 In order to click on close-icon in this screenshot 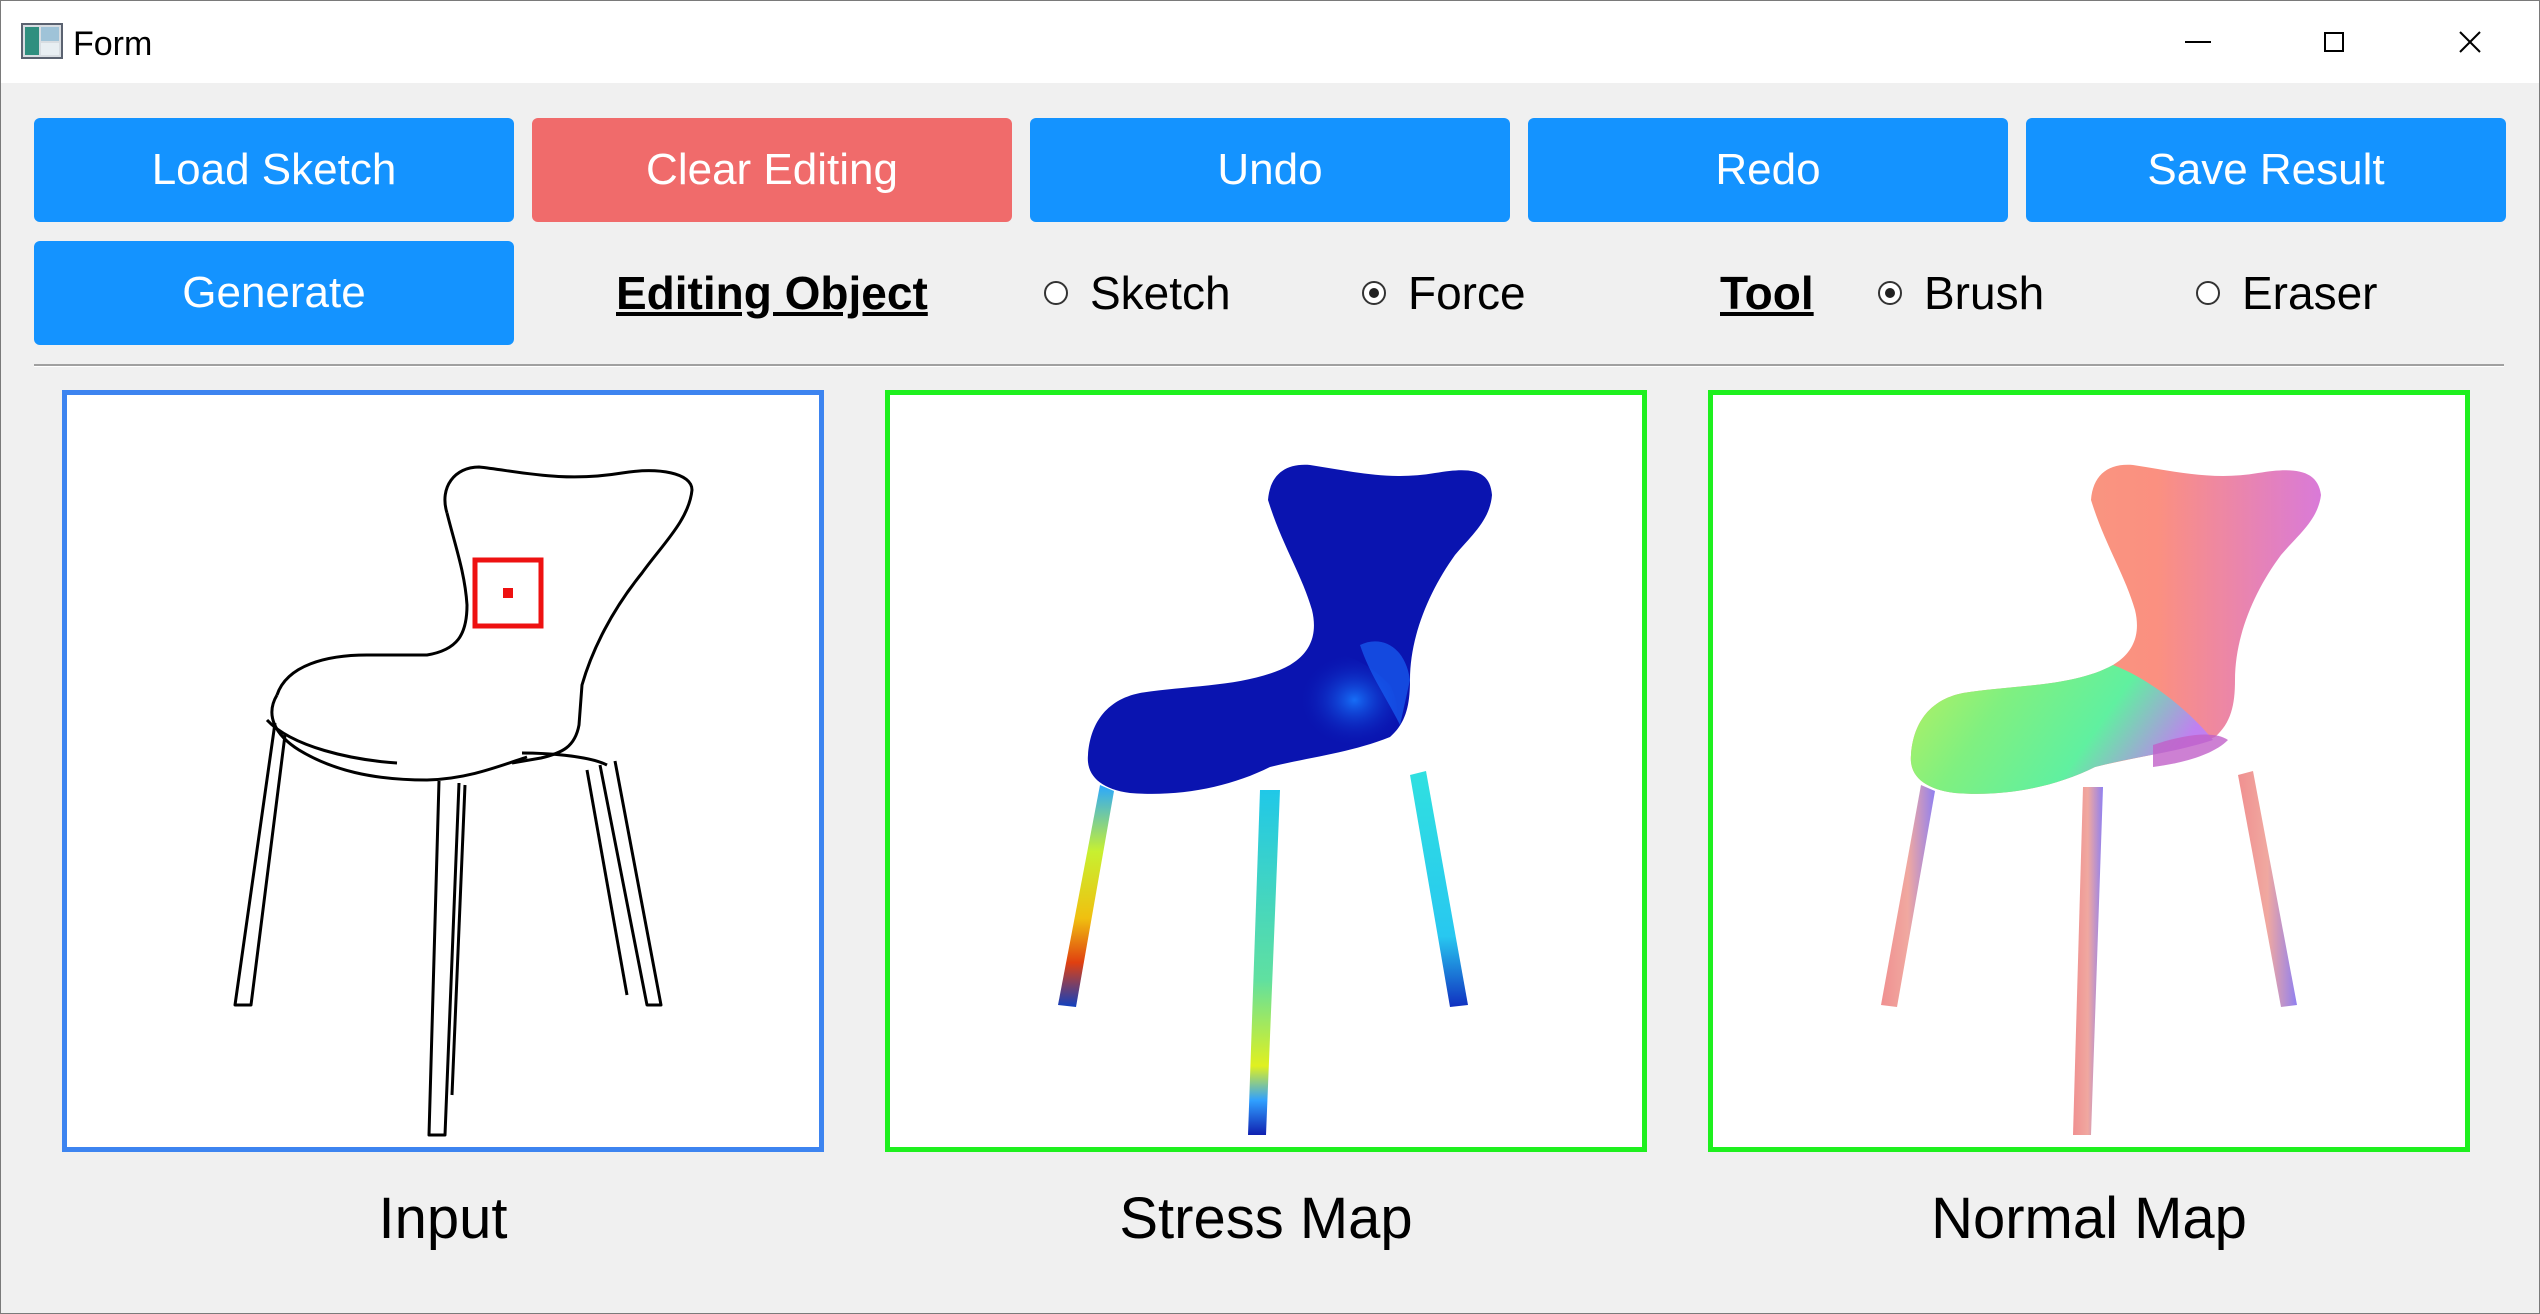, I will do `click(2470, 42)`.